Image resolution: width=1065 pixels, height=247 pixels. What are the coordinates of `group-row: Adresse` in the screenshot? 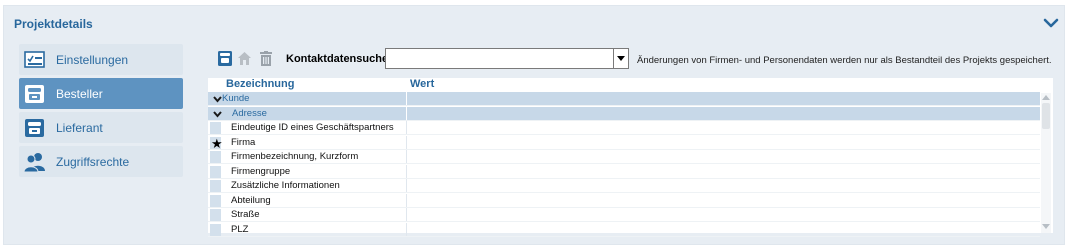 It's located at (624, 113).